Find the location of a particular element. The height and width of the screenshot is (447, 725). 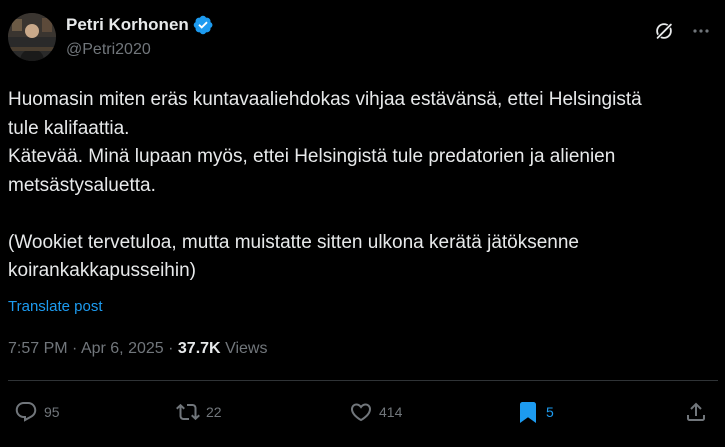

tweet-text-line: metsästysaluetta. is located at coordinates (82, 185).